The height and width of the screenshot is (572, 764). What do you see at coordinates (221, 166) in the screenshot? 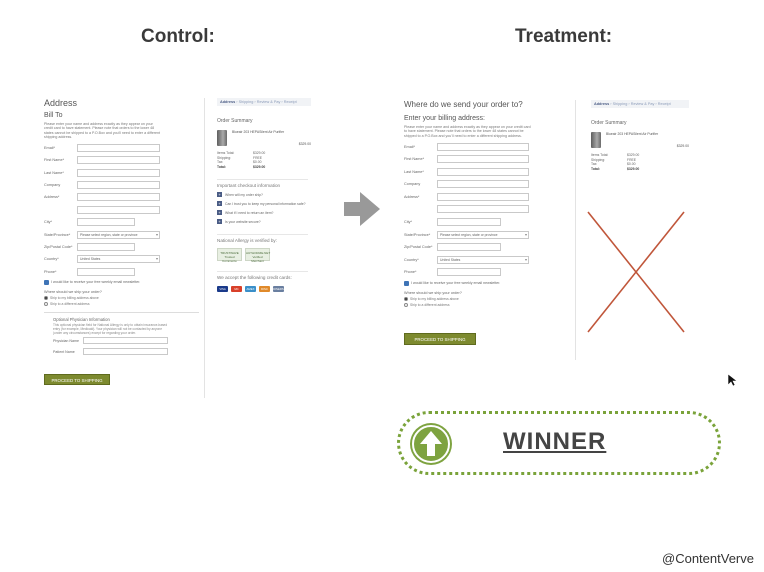
I see `total-label: Total:` at bounding box center [221, 166].